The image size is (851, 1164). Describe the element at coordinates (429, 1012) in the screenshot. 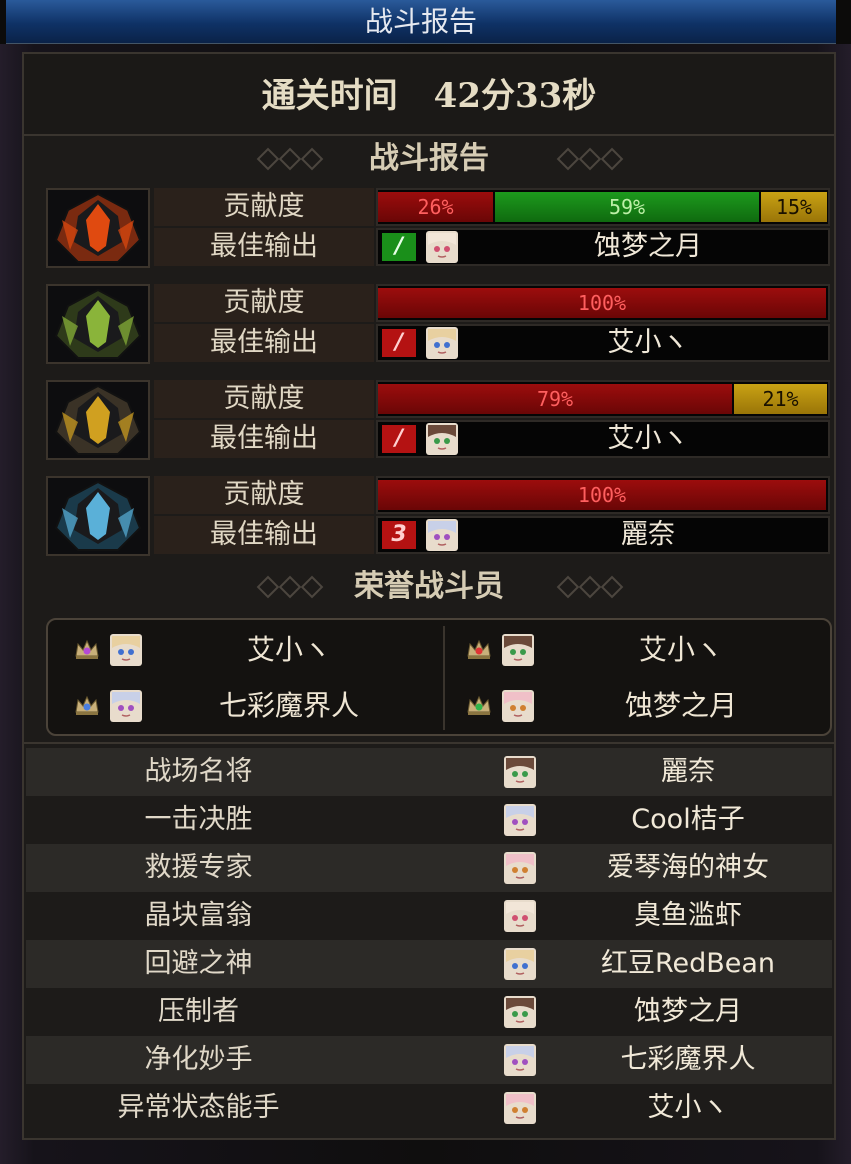

I see `award-row: 压制者 蚀梦之月` at that location.